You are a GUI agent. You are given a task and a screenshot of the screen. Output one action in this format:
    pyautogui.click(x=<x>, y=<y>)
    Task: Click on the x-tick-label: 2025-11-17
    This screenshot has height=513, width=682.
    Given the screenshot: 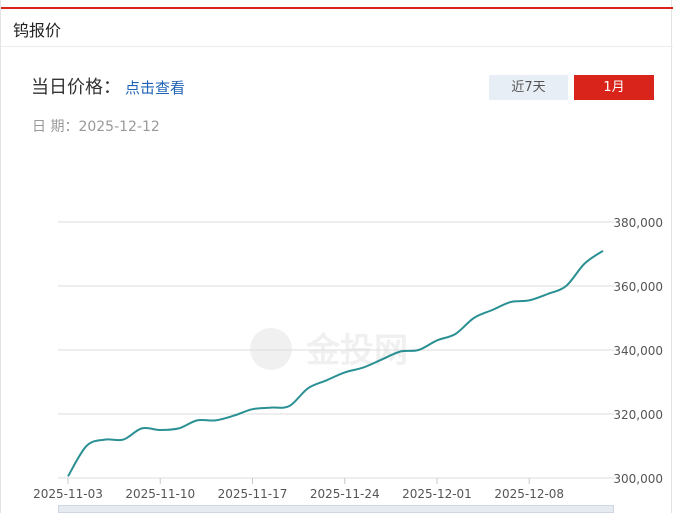 What is the action you would take?
    pyautogui.click(x=253, y=494)
    